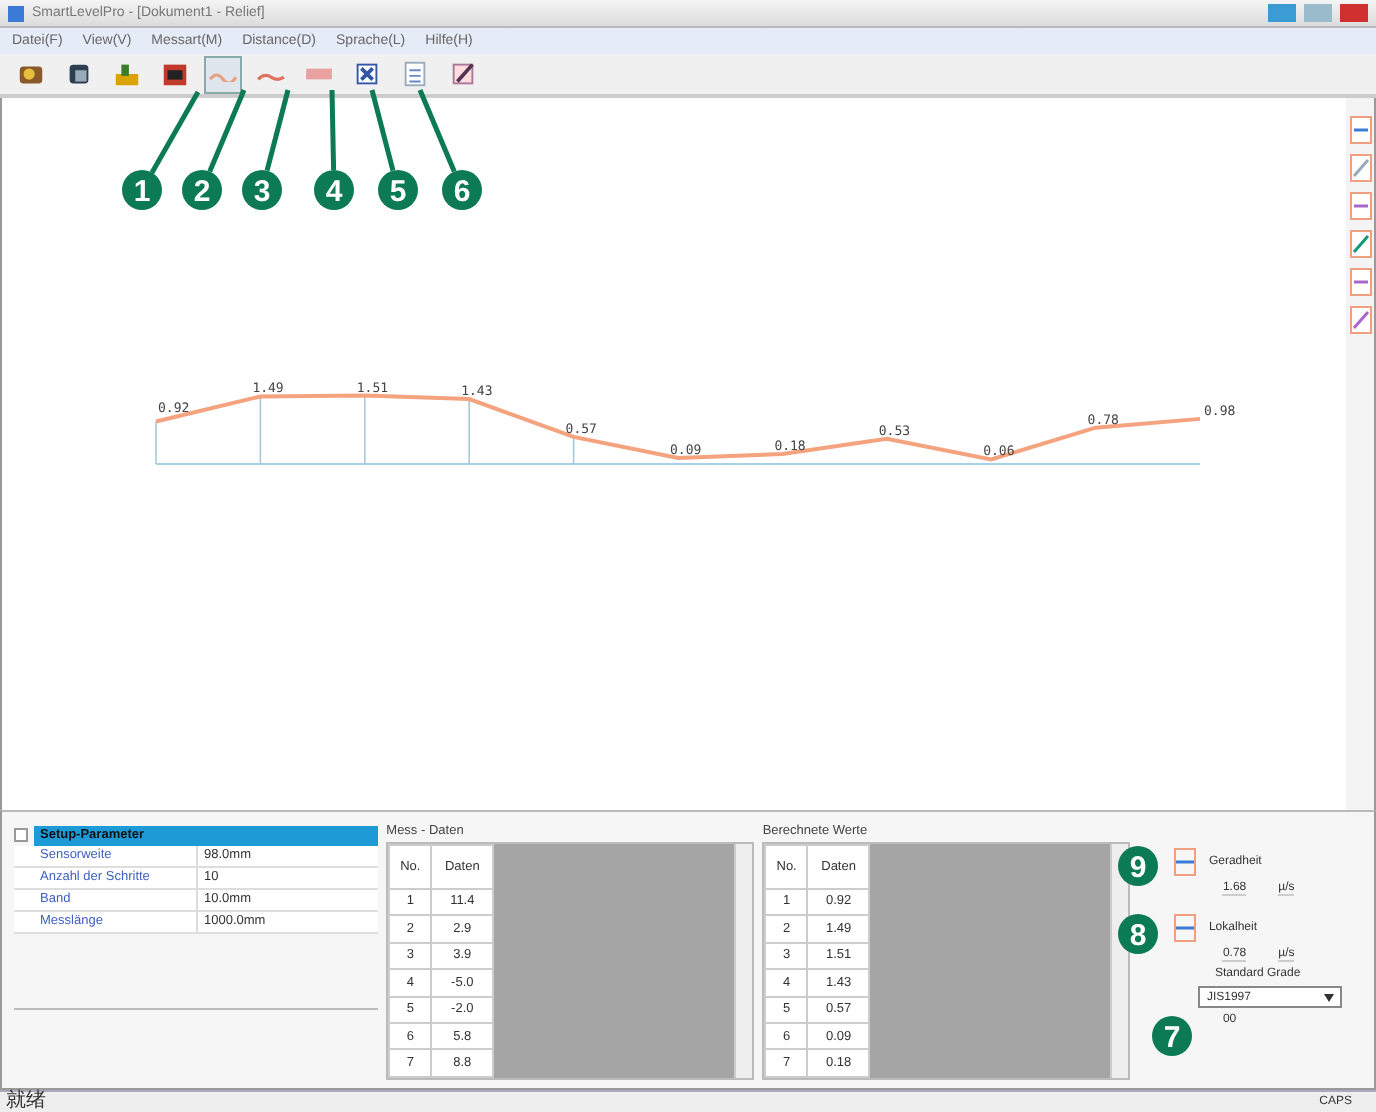 The width and height of the screenshot is (1376, 1112). What do you see at coordinates (26, 1102) in the screenshot?
I see `status-text: 就绪` at bounding box center [26, 1102].